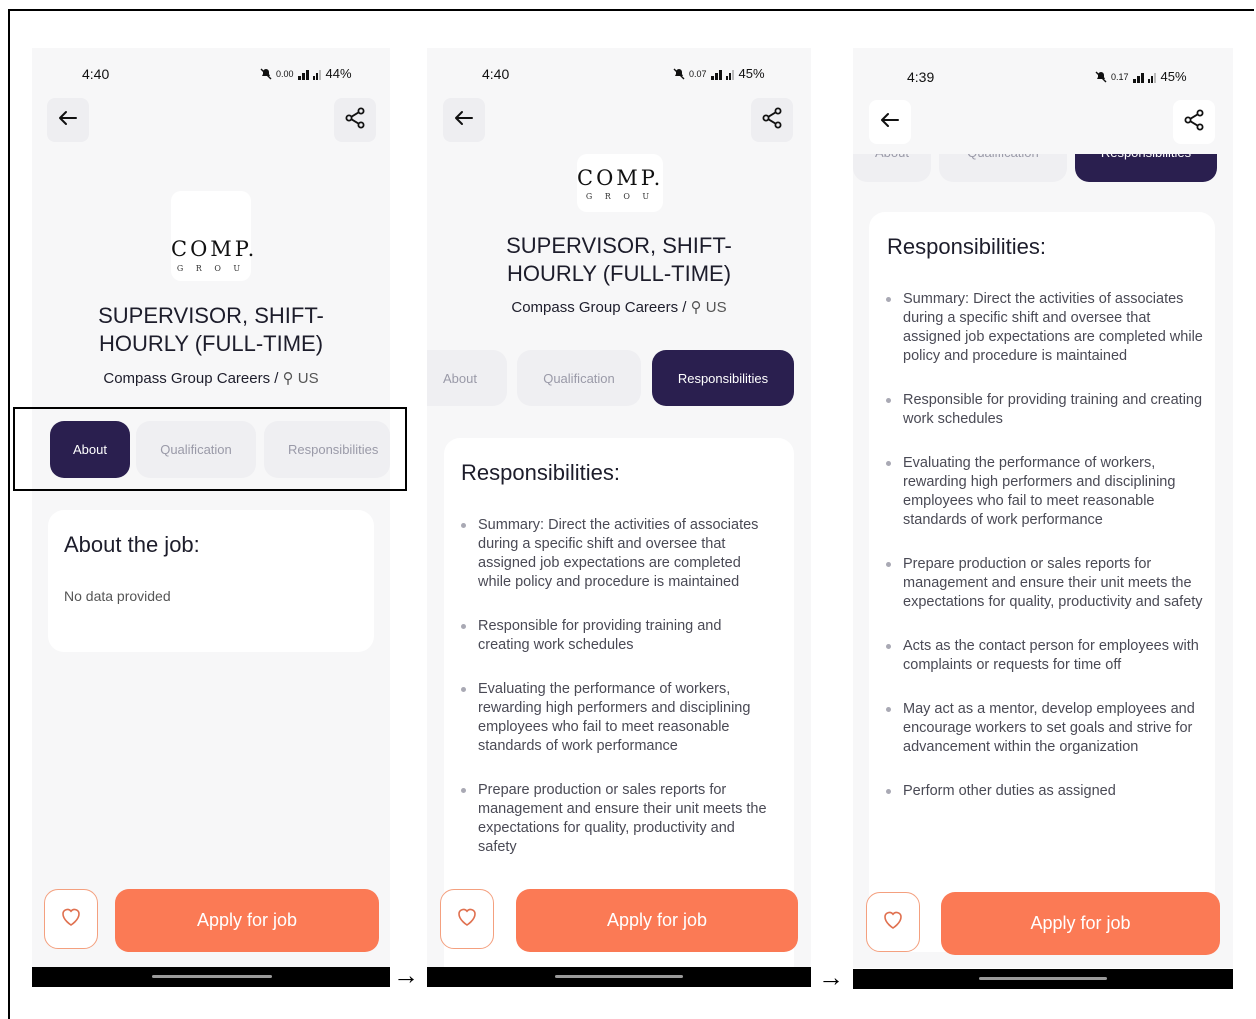 This screenshot has height=1019, width=1256. What do you see at coordinates (117, 596) in the screenshot?
I see `section-body: No data provided` at bounding box center [117, 596].